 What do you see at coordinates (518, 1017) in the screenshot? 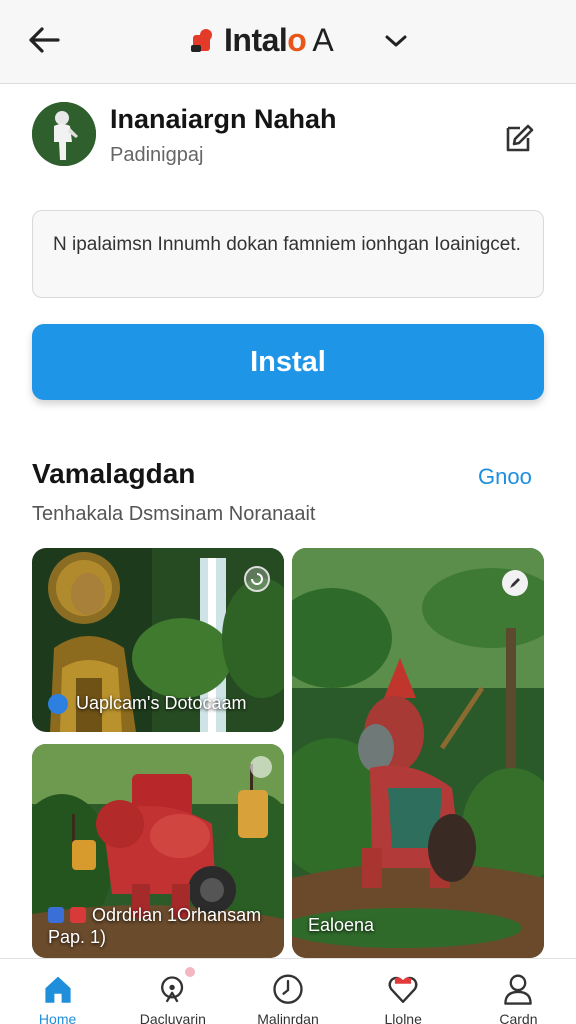
I see `nav-label: Cardn` at bounding box center [518, 1017].